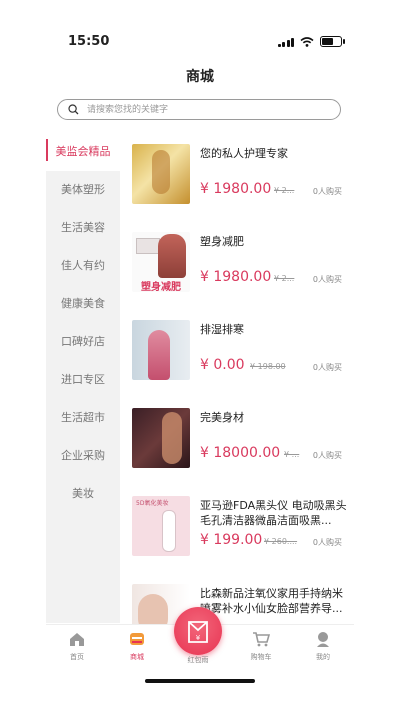 The image size is (400, 711). I want to click on category-item: 进口专区, so click(83, 380).